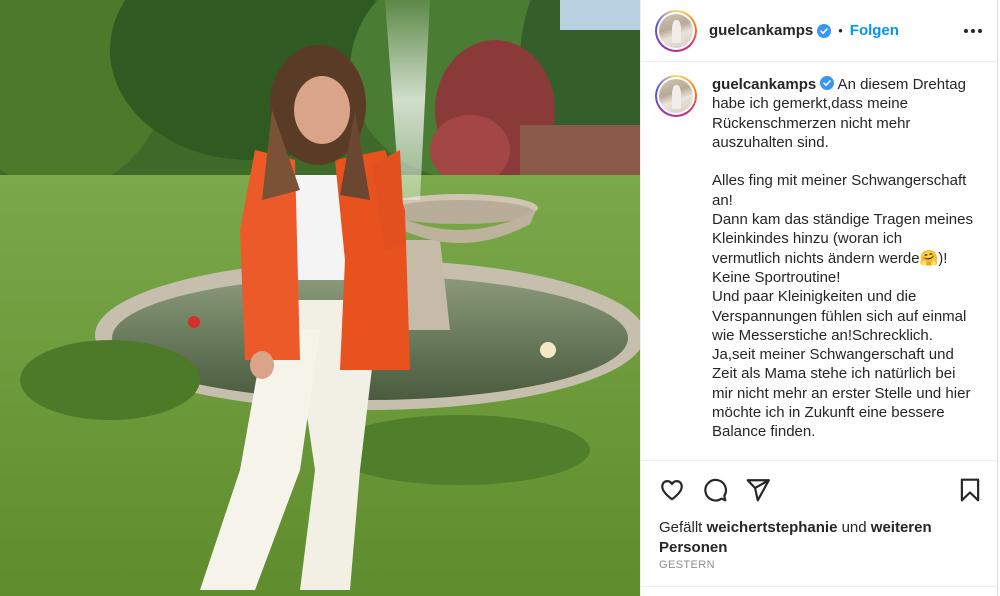  Describe the element at coordinates (820, 488) in the screenshot. I see `action-bar` at that location.